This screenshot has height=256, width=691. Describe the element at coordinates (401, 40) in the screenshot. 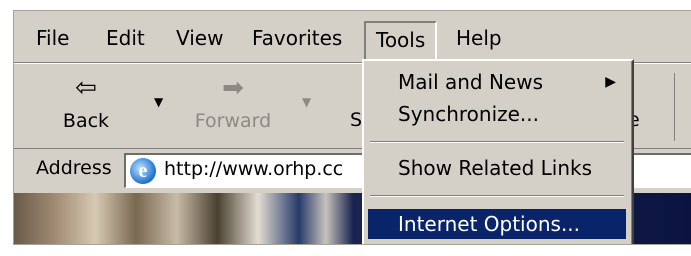

I see `menu-tools: Tools` at that location.